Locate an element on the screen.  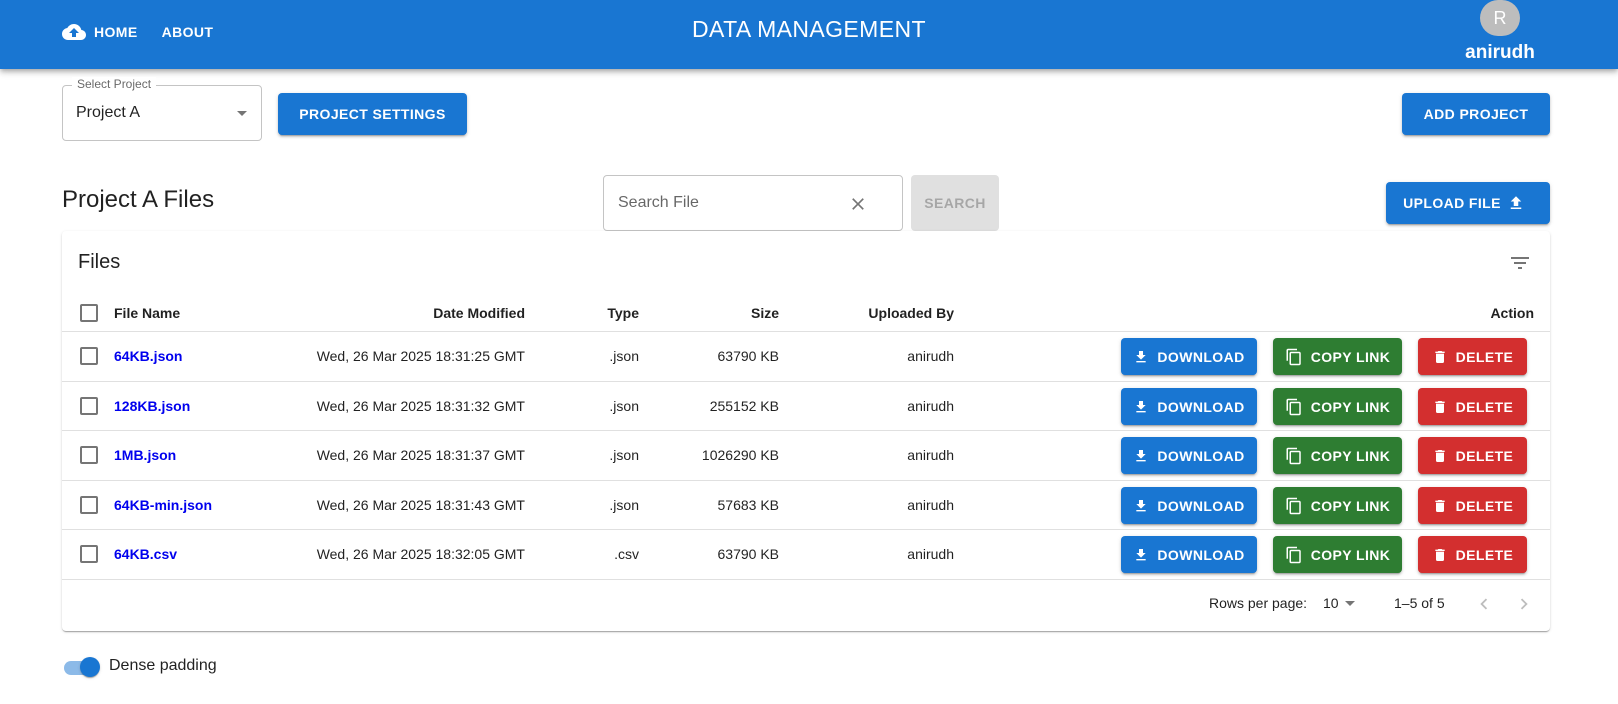
size-cell: 1026290 KB is located at coordinates (740, 455).